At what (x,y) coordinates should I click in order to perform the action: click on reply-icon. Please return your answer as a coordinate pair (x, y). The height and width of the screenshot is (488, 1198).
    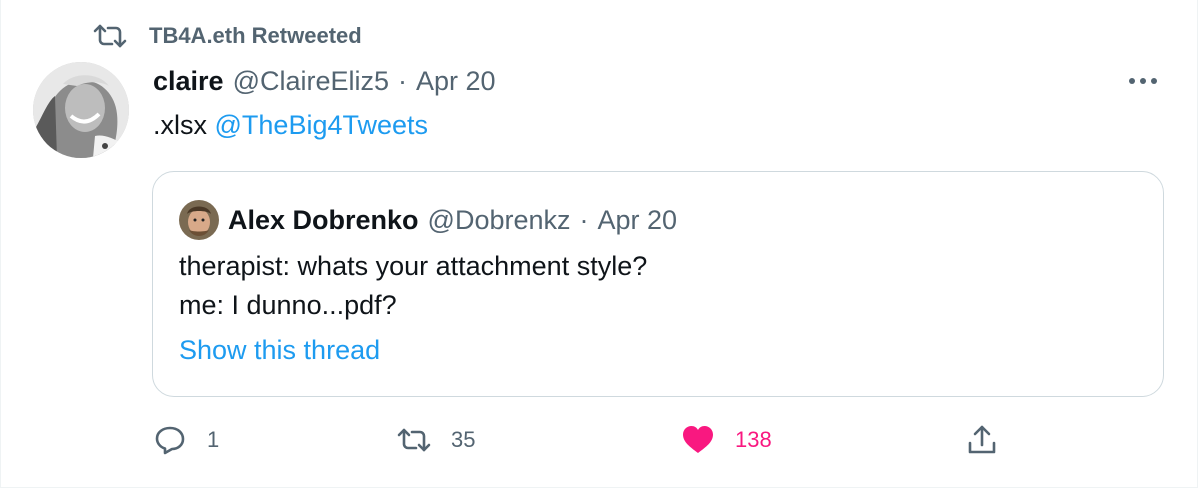
    Looking at the image, I should click on (170, 440).